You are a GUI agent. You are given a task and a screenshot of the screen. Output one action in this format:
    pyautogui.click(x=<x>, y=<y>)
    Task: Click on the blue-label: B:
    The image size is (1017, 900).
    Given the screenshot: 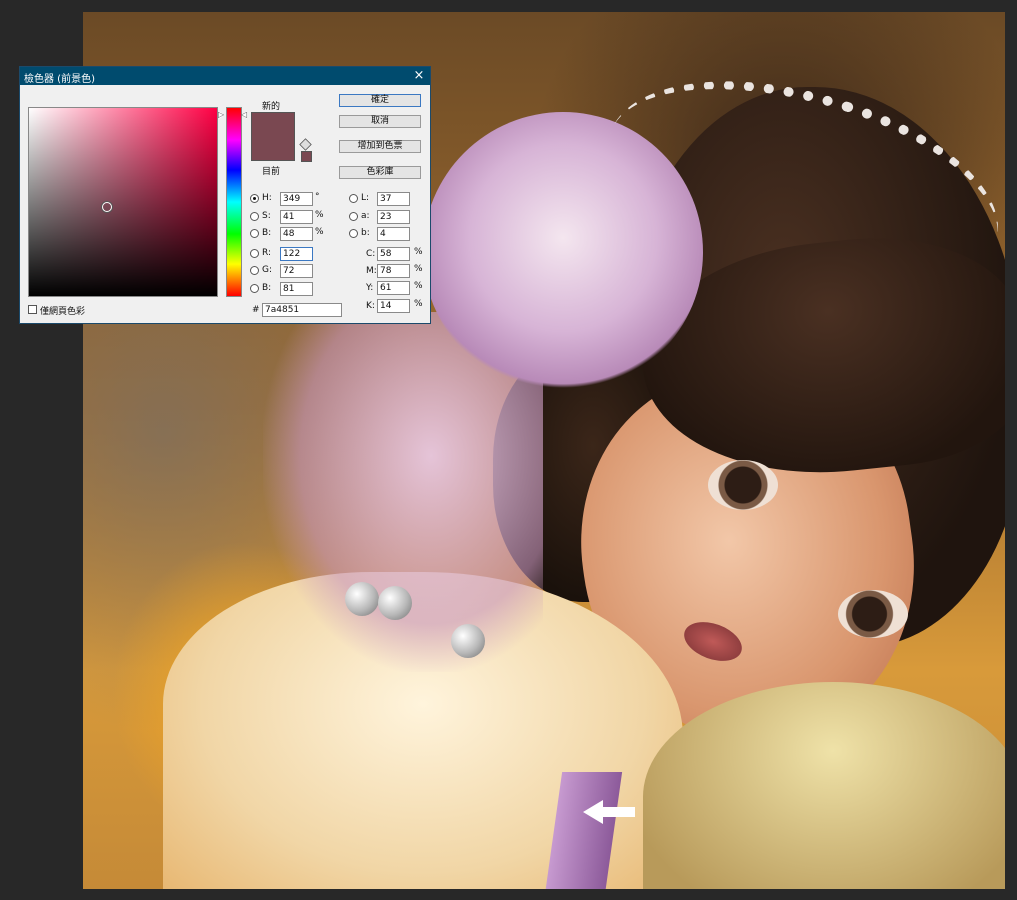 What is the action you would take?
    pyautogui.click(x=267, y=288)
    